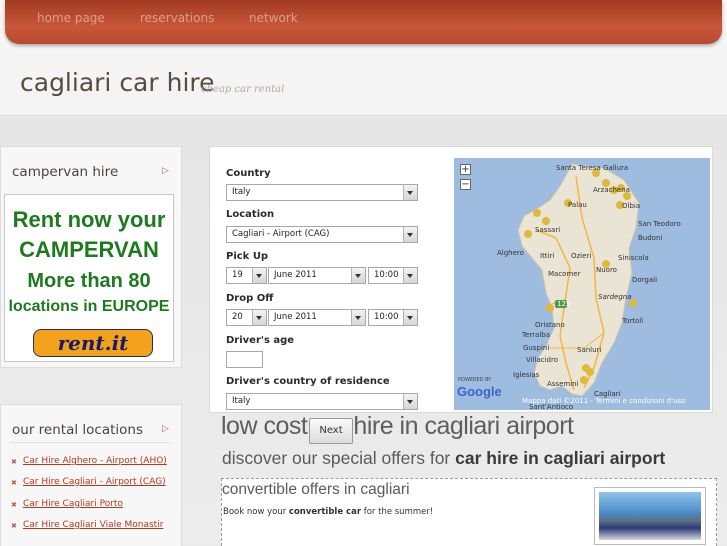 This screenshot has width=727, height=546. I want to click on country-select: Italy, so click(322, 192).